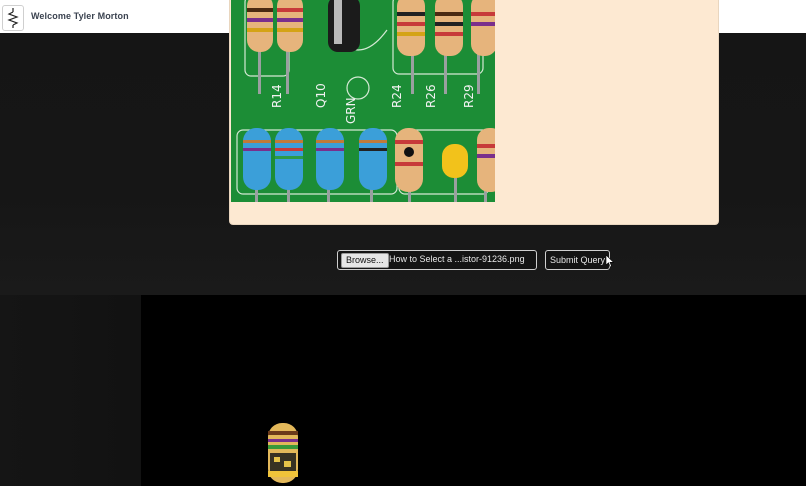 The image size is (806, 486). What do you see at coordinates (321, 95) in the screenshot?
I see `board-label-q10: Q10` at bounding box center [321, 95].